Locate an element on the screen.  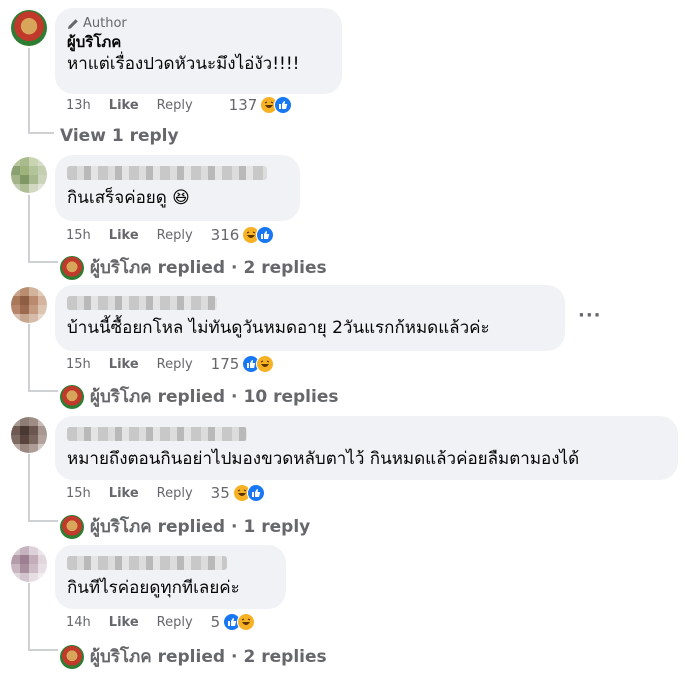
comment-time: 13h is located at coordinates (78, 105).